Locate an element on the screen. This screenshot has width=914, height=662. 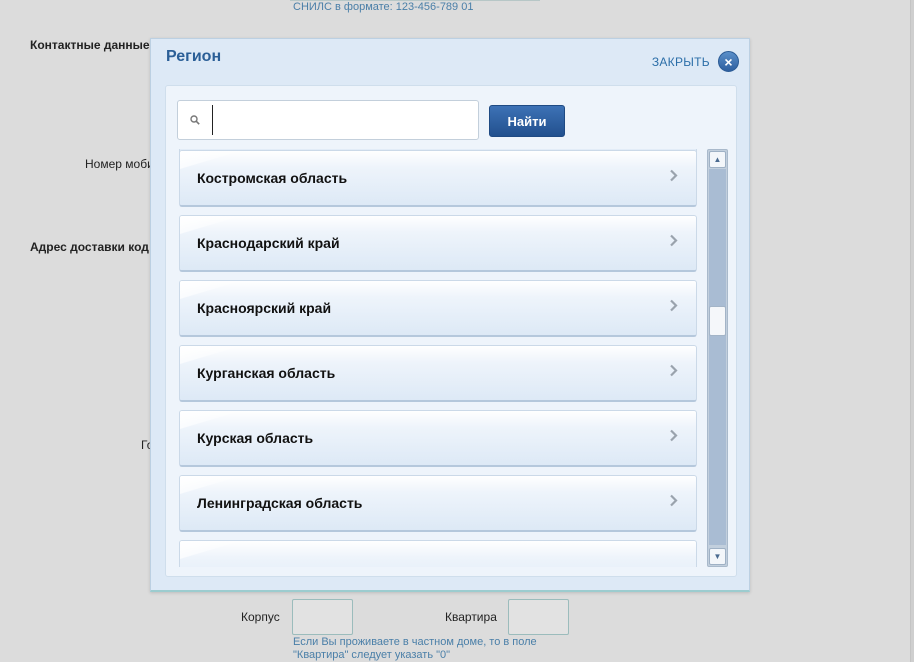
list-item-label: Костромская область is located at coordinates (272, 178).